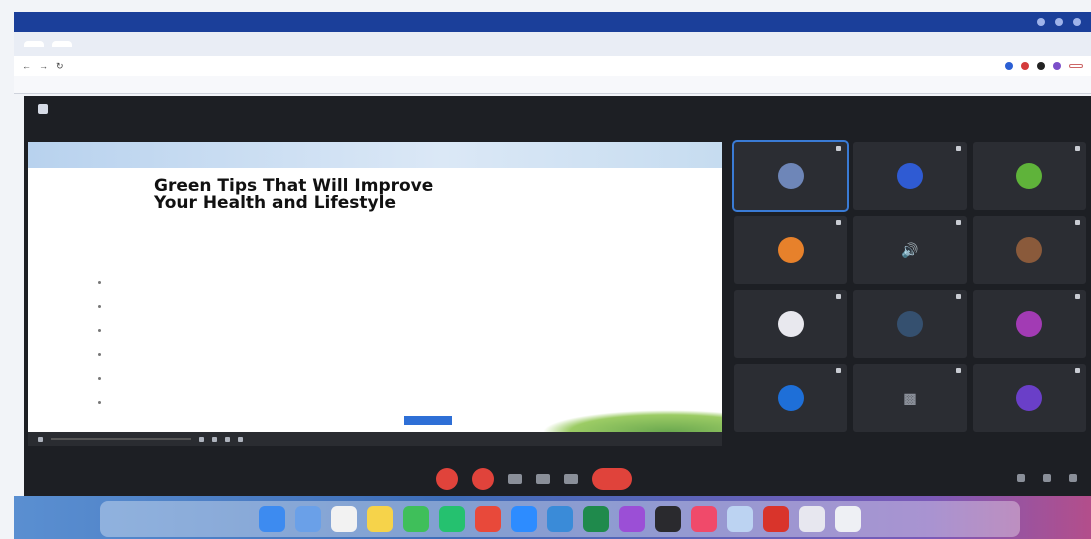  What do you see at coordinates (40, 439) in the screenshot?
I see `play-icon` at bounding box center [40, 439].